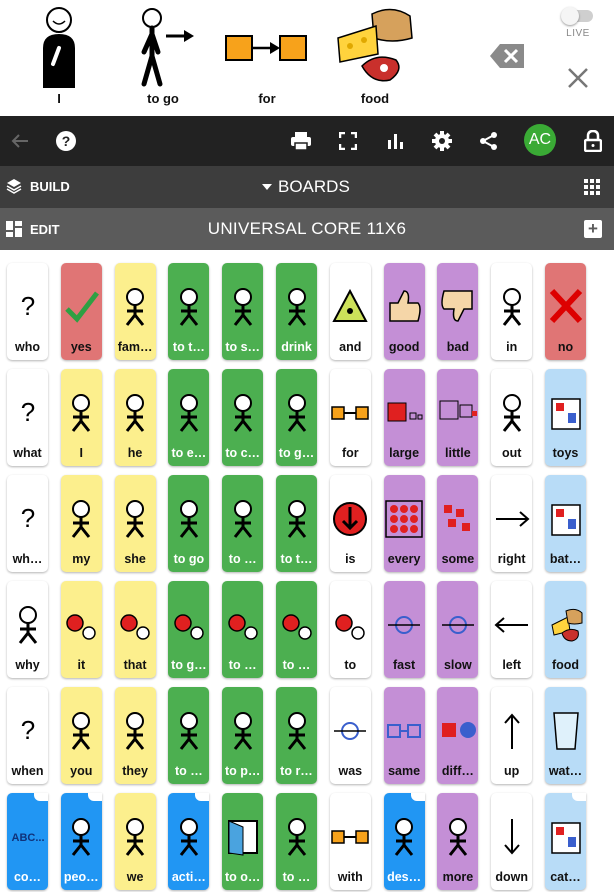 Image resolution: width=614 pixels, height=892 pixels. What do you see at coordinates (267, 58) in the screenshot?
I see `sentence-word-3: for` at bounding box center [267, 58].